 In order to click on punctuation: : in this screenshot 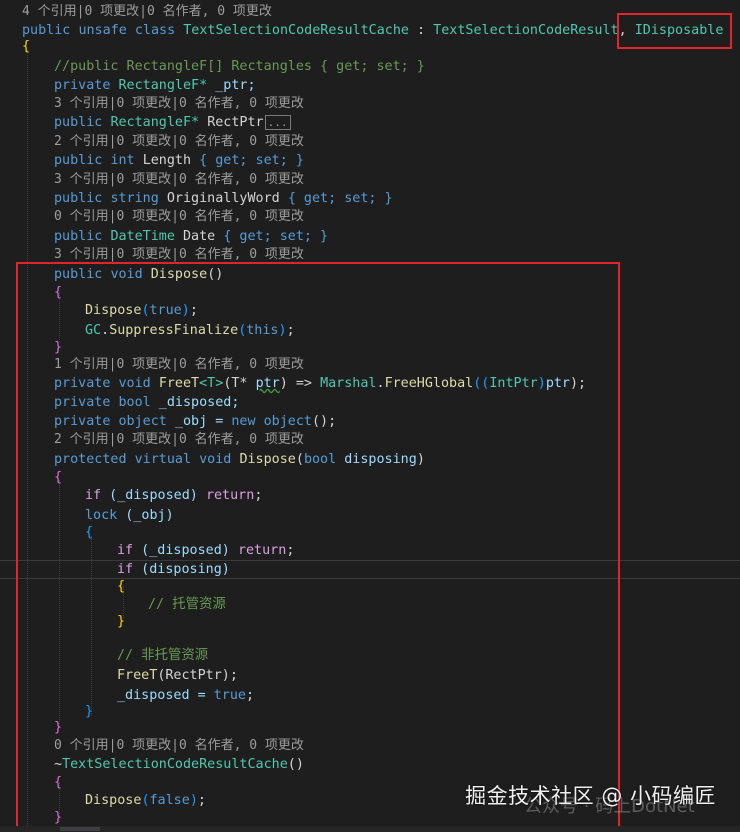, I will do `click(421, 30)`.